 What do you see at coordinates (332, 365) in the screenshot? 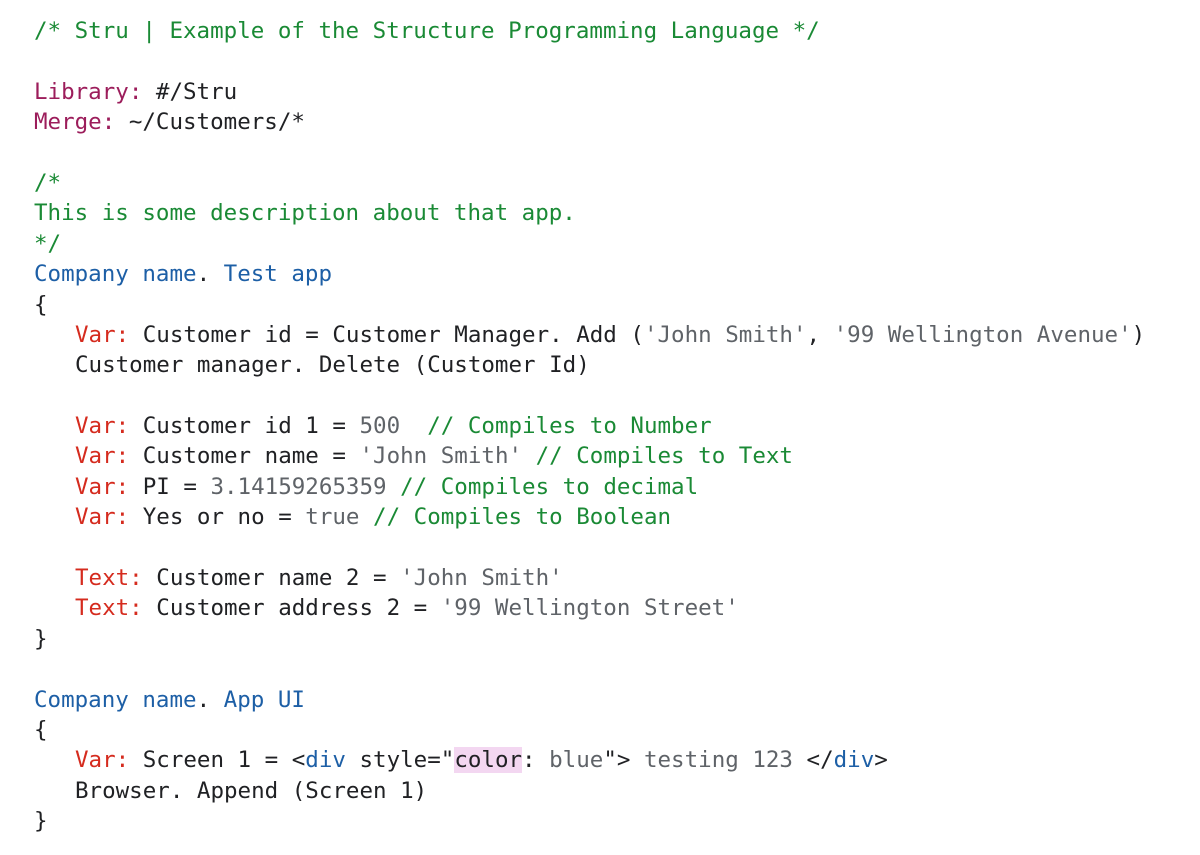
I see `code-token: Customer manager. Delete (Customer Id)` at bounding box center [332, 365].